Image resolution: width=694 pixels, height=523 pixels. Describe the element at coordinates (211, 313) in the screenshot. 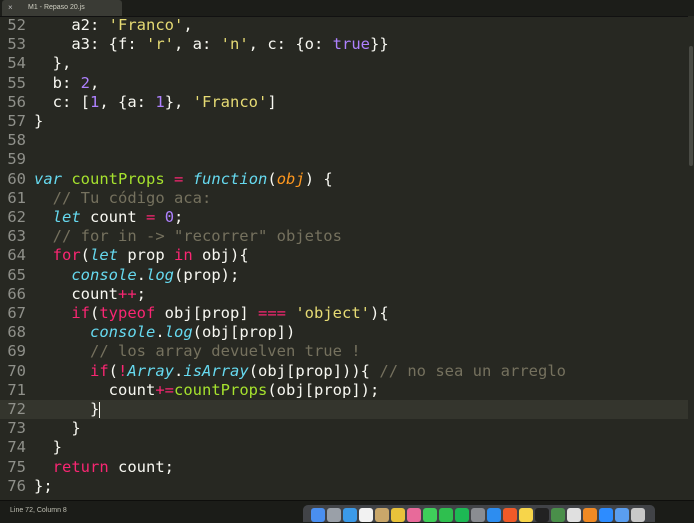

I see `code-text: if(typeof obj[prop] === 'object'){` at that location.